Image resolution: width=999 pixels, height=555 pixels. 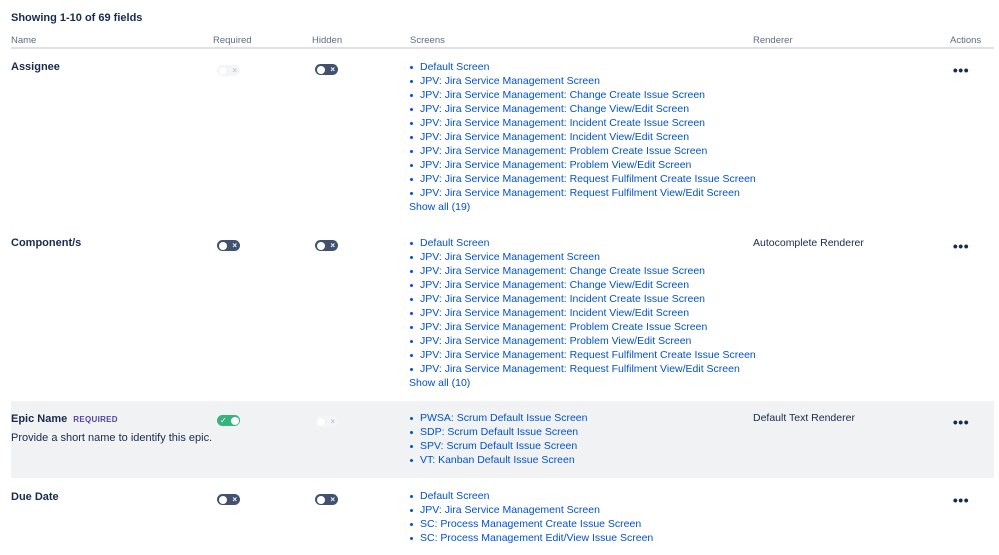 What do you see at coordinates (95, 419) in the screenshot?
I see `required-badge: REQUIRED` at bounding box center [95, 419].